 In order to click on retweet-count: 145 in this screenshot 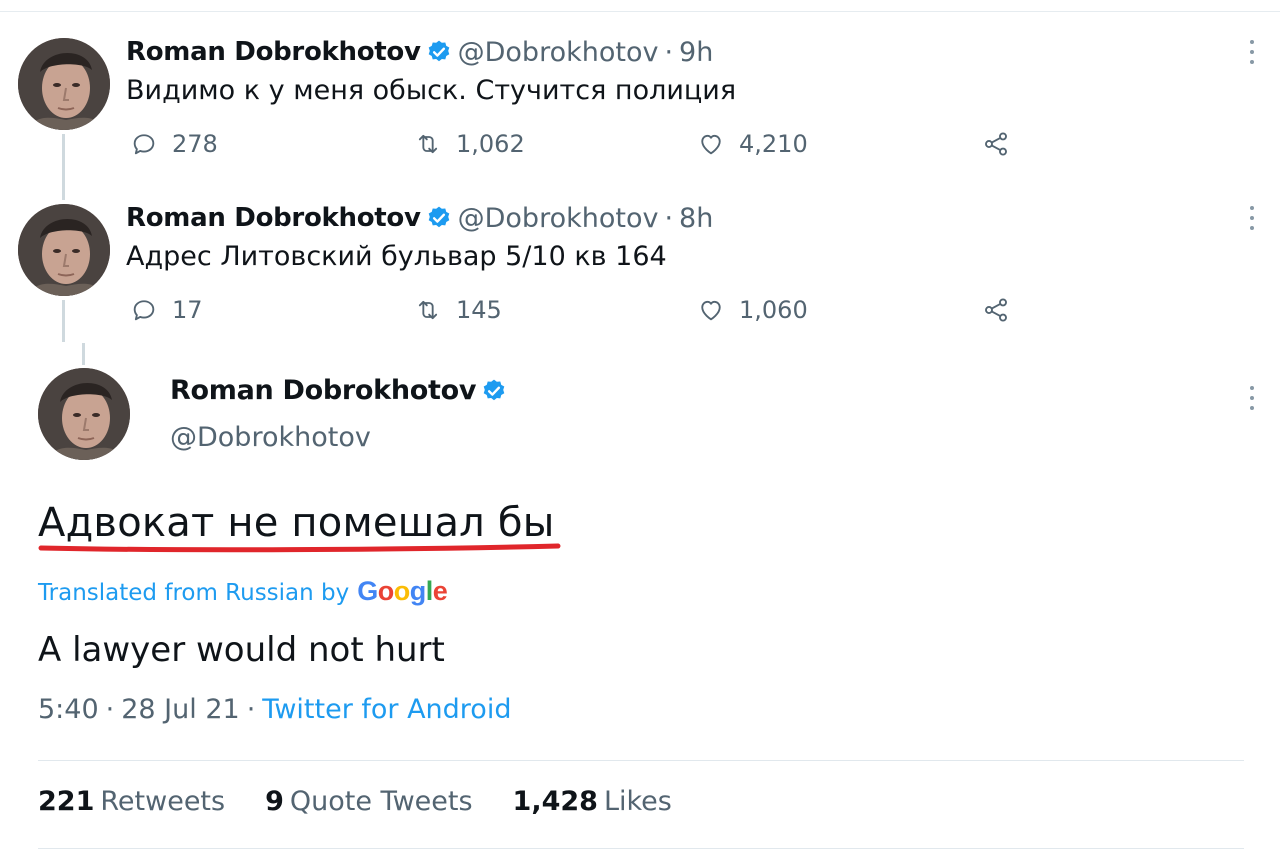, I will do `click(479, 310)`.